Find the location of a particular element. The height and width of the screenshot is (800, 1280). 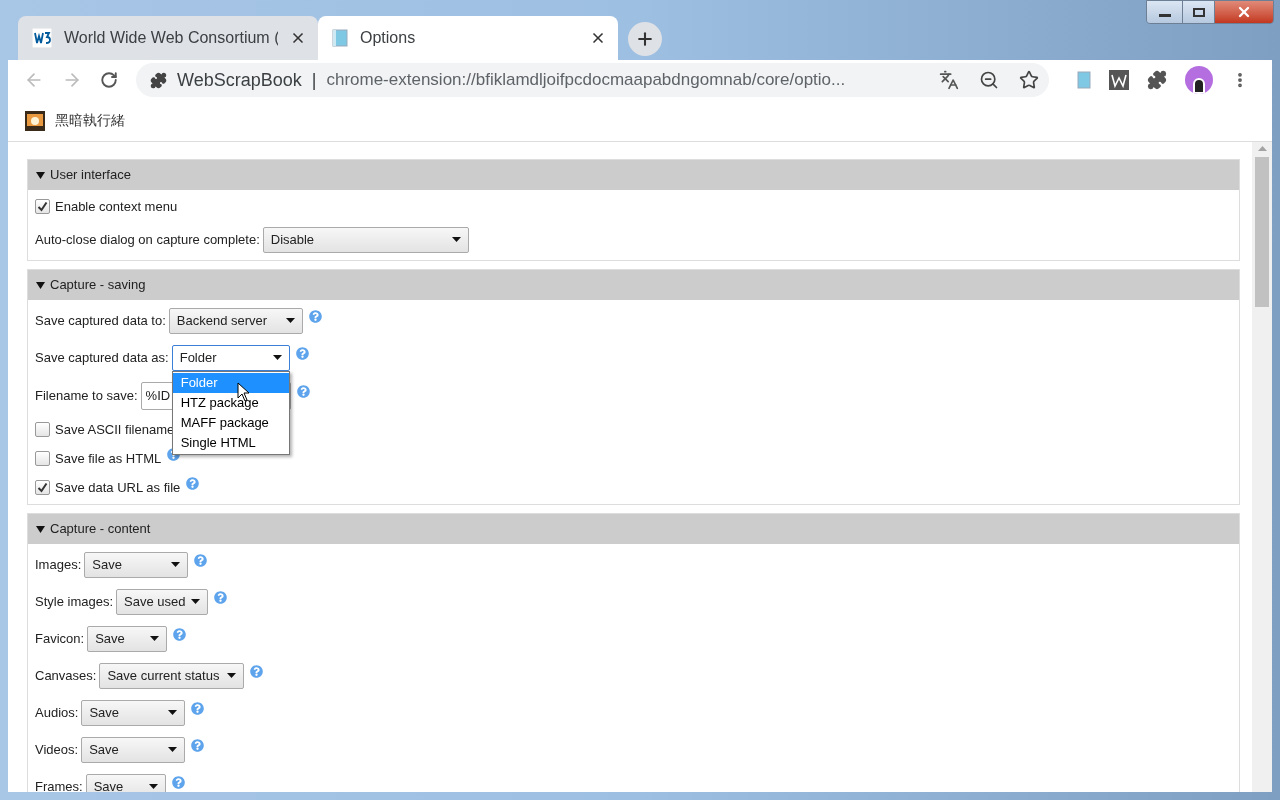

field-label: Save captured data to: is located at coordinates (100, 320).